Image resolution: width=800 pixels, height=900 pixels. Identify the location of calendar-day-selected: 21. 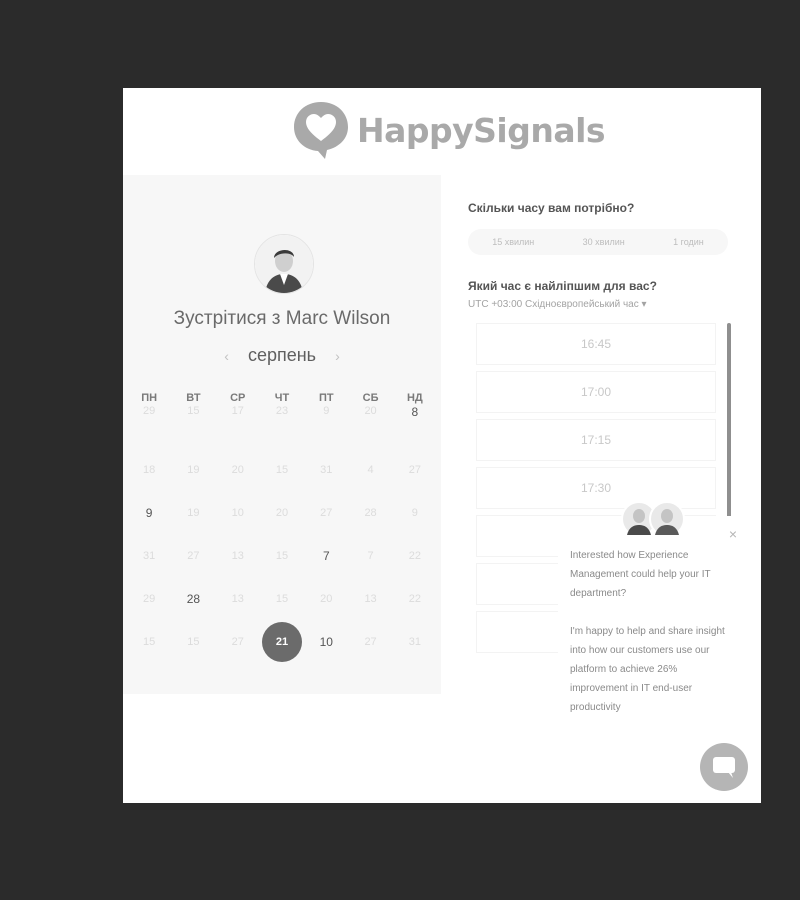
(282, 641).